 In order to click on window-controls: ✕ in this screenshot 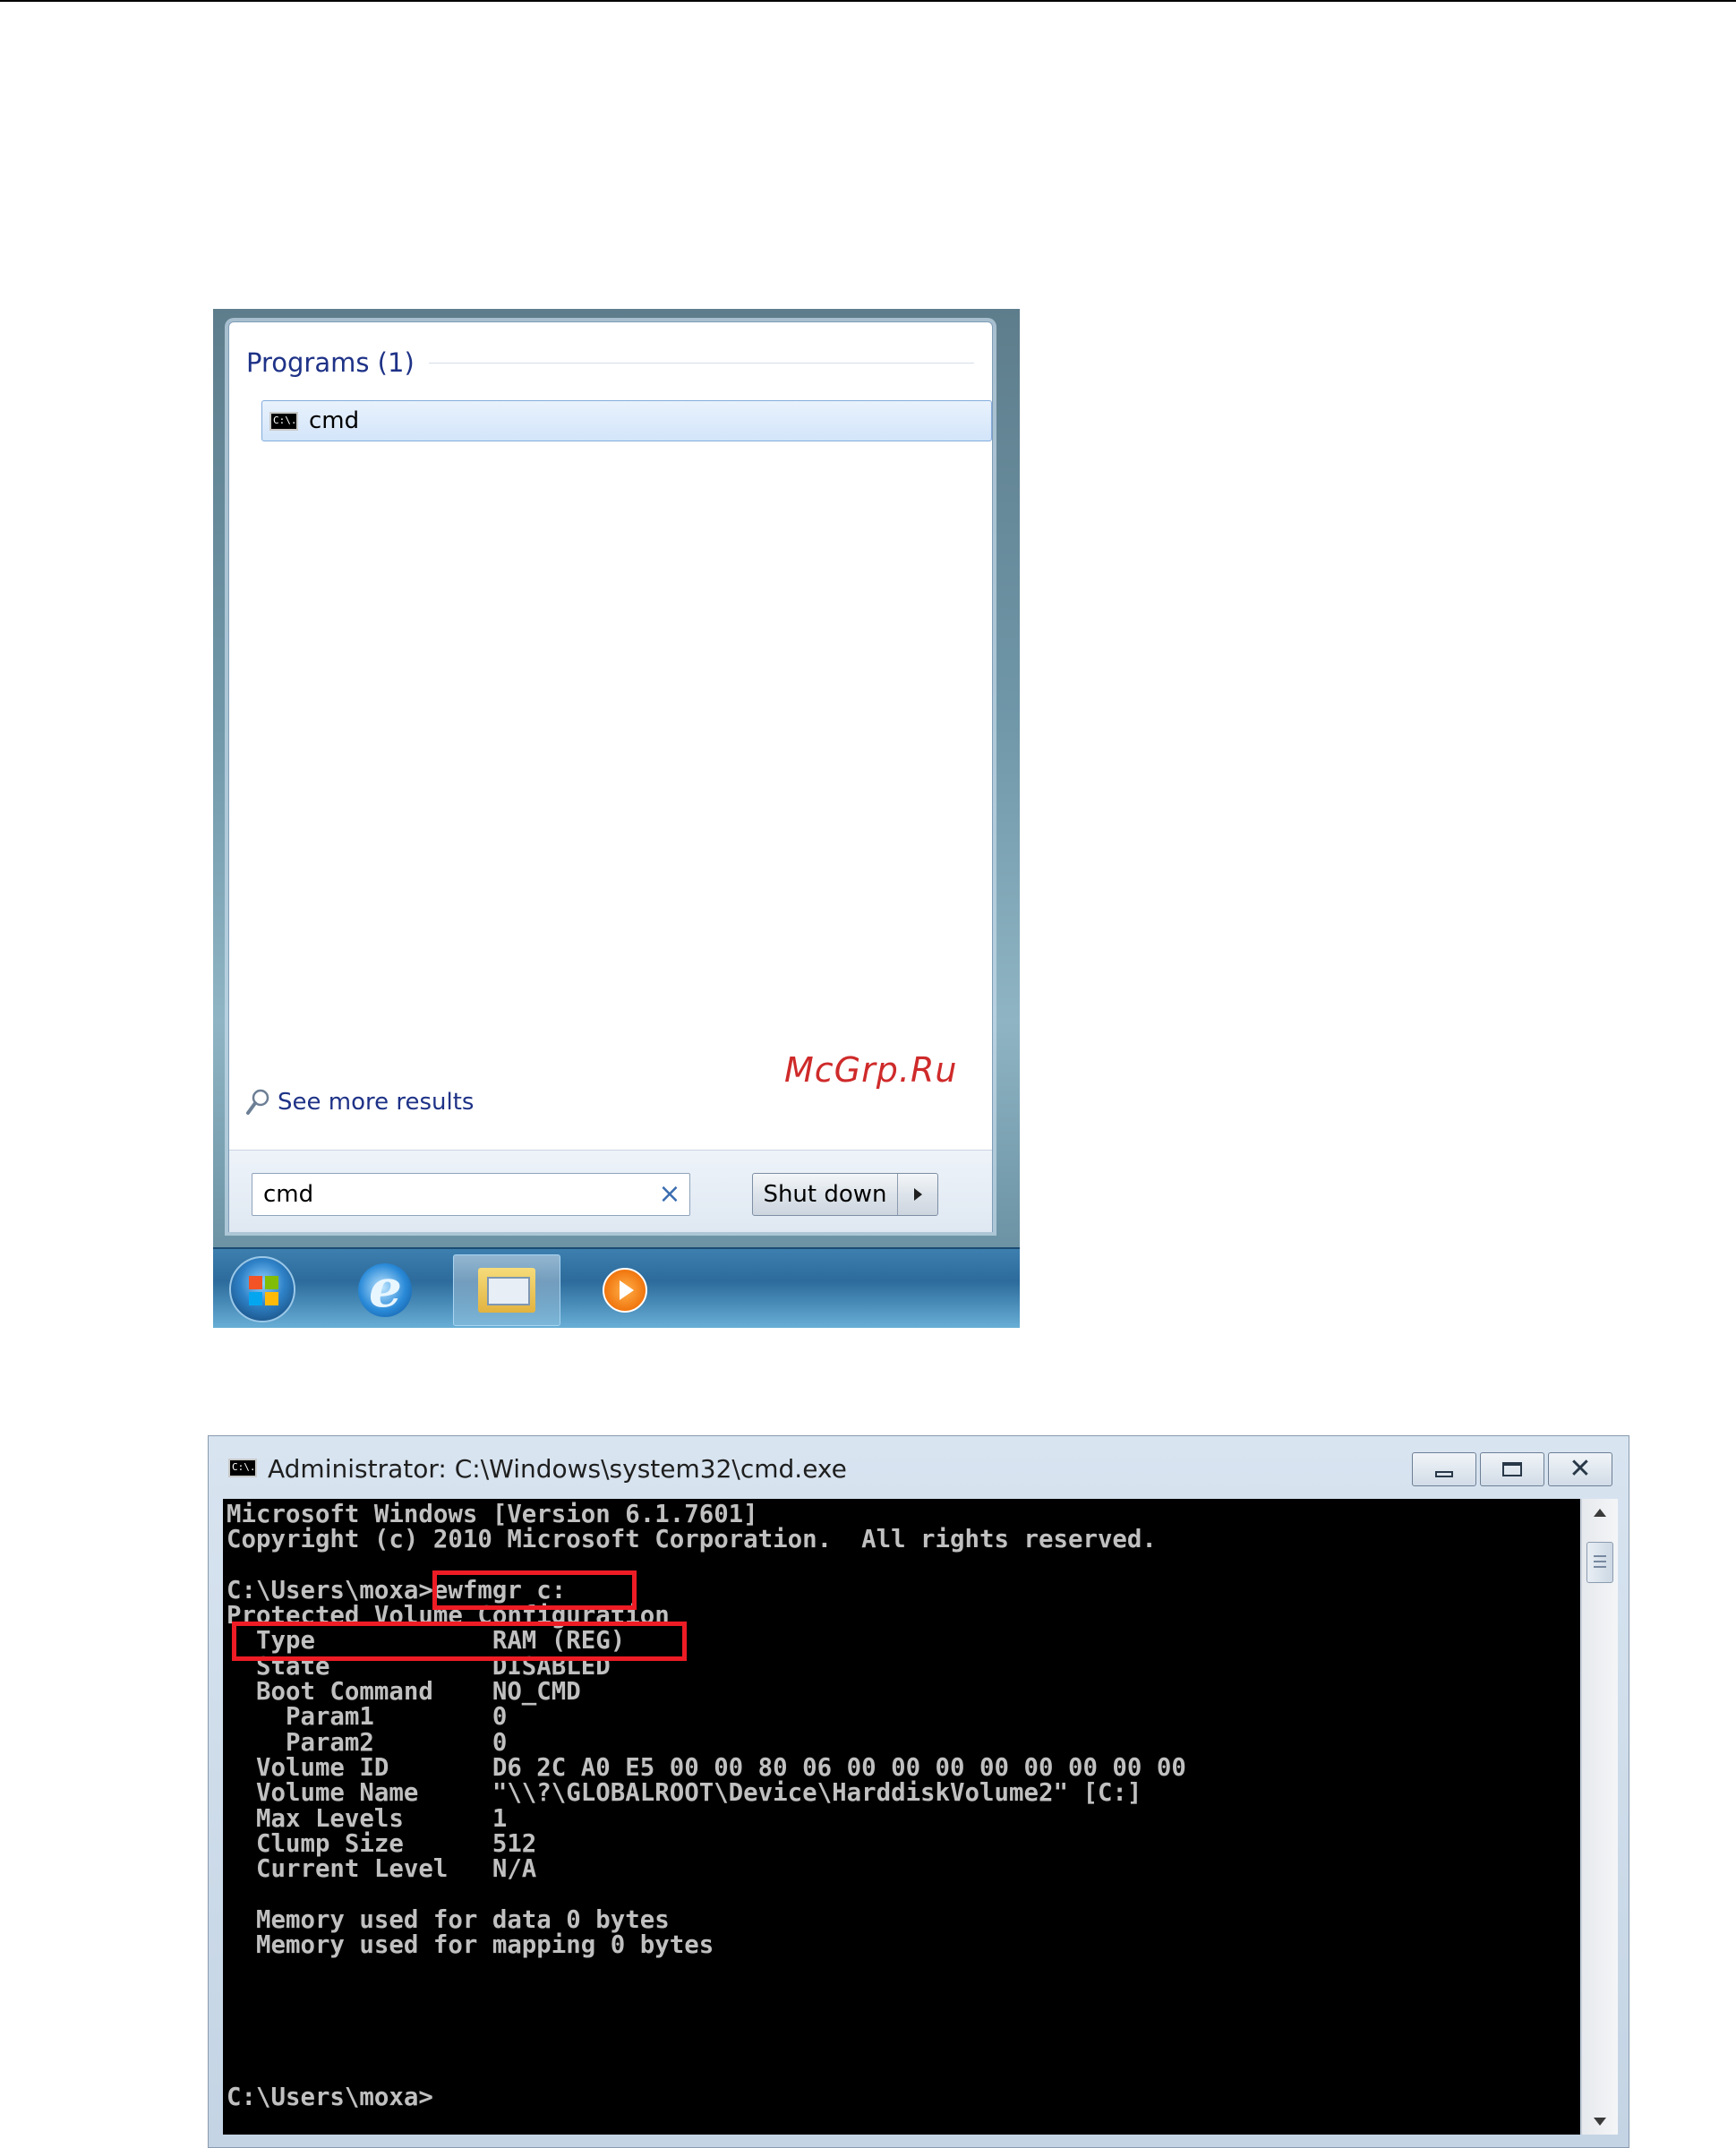, I will do `click(1512, 1469)`.